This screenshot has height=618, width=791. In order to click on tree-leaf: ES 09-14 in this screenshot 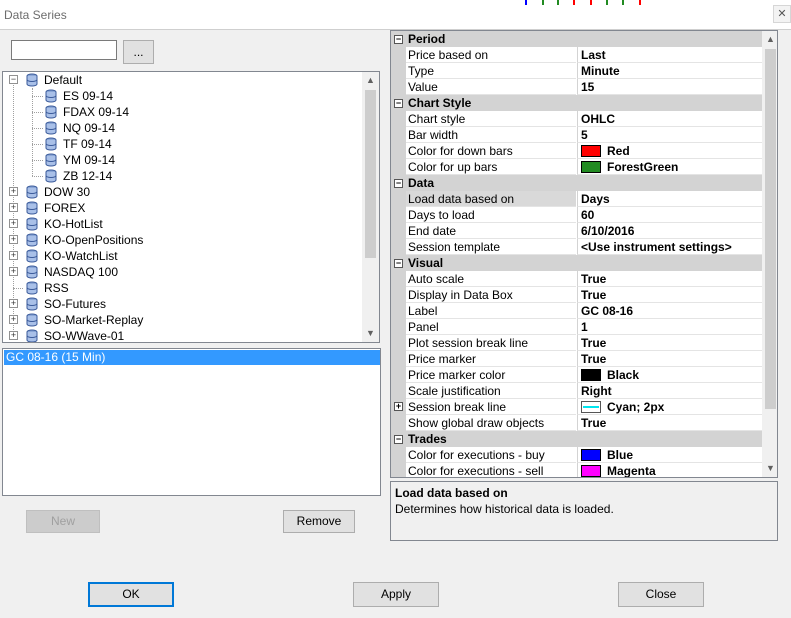, I will do `click(183, 96)`.